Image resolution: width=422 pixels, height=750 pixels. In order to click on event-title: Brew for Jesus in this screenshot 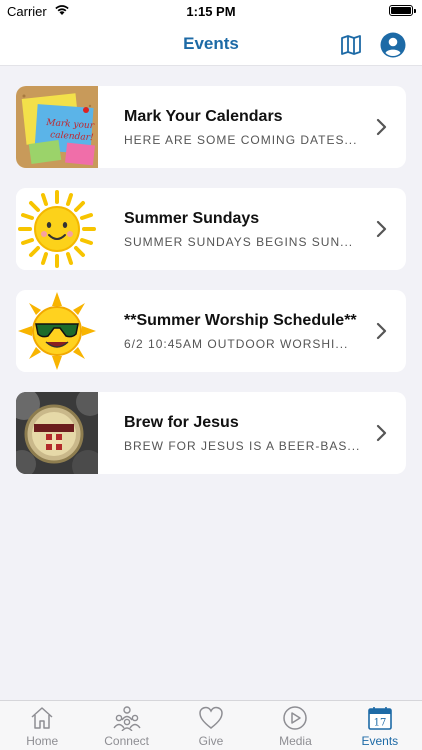, I will do `click(181, 422)`.